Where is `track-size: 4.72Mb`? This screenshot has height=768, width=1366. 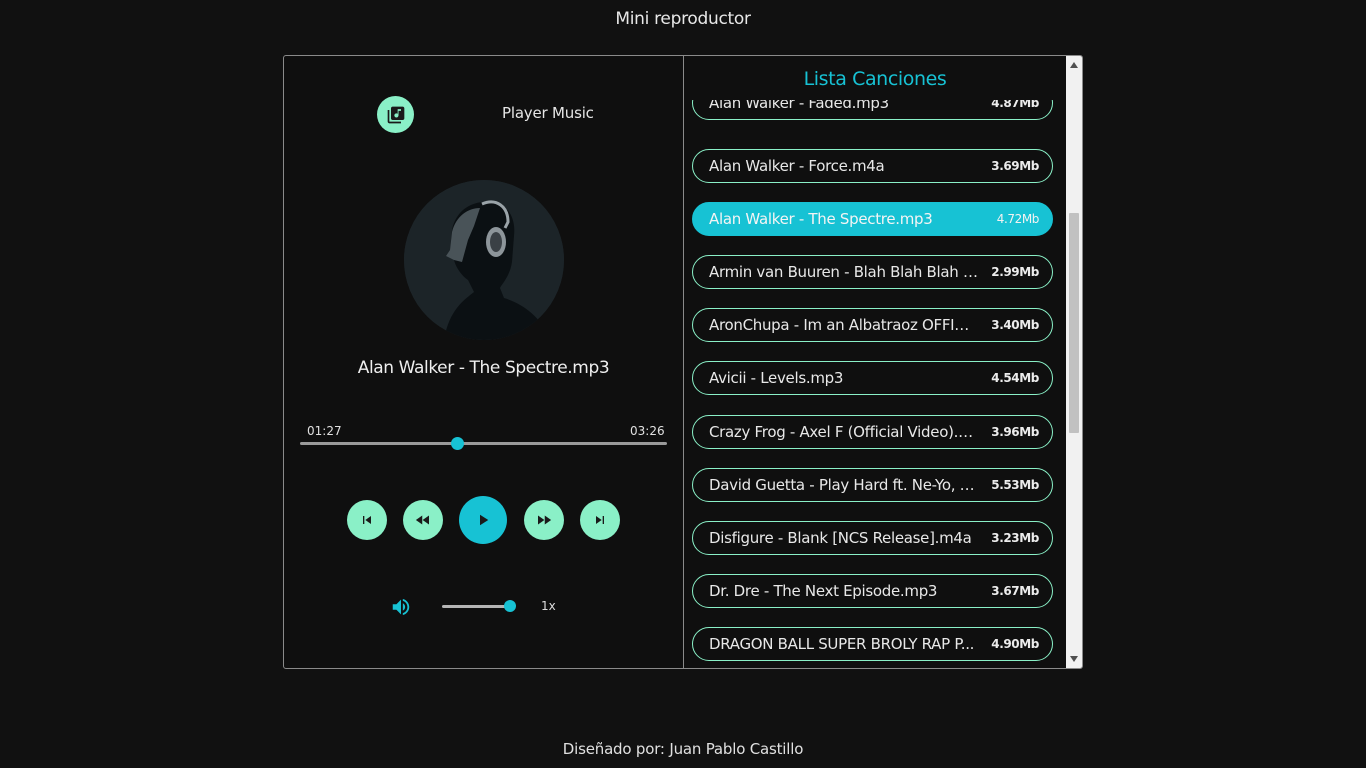
track-size: 4.72Mb is located at coordinates (1018, 219).